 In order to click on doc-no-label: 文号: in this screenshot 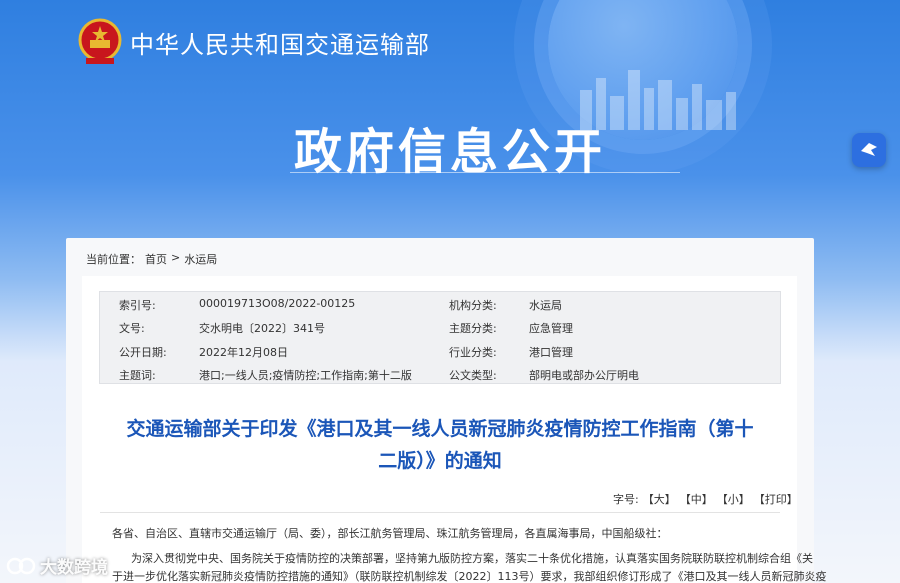, I will do `click(132, 328)`.